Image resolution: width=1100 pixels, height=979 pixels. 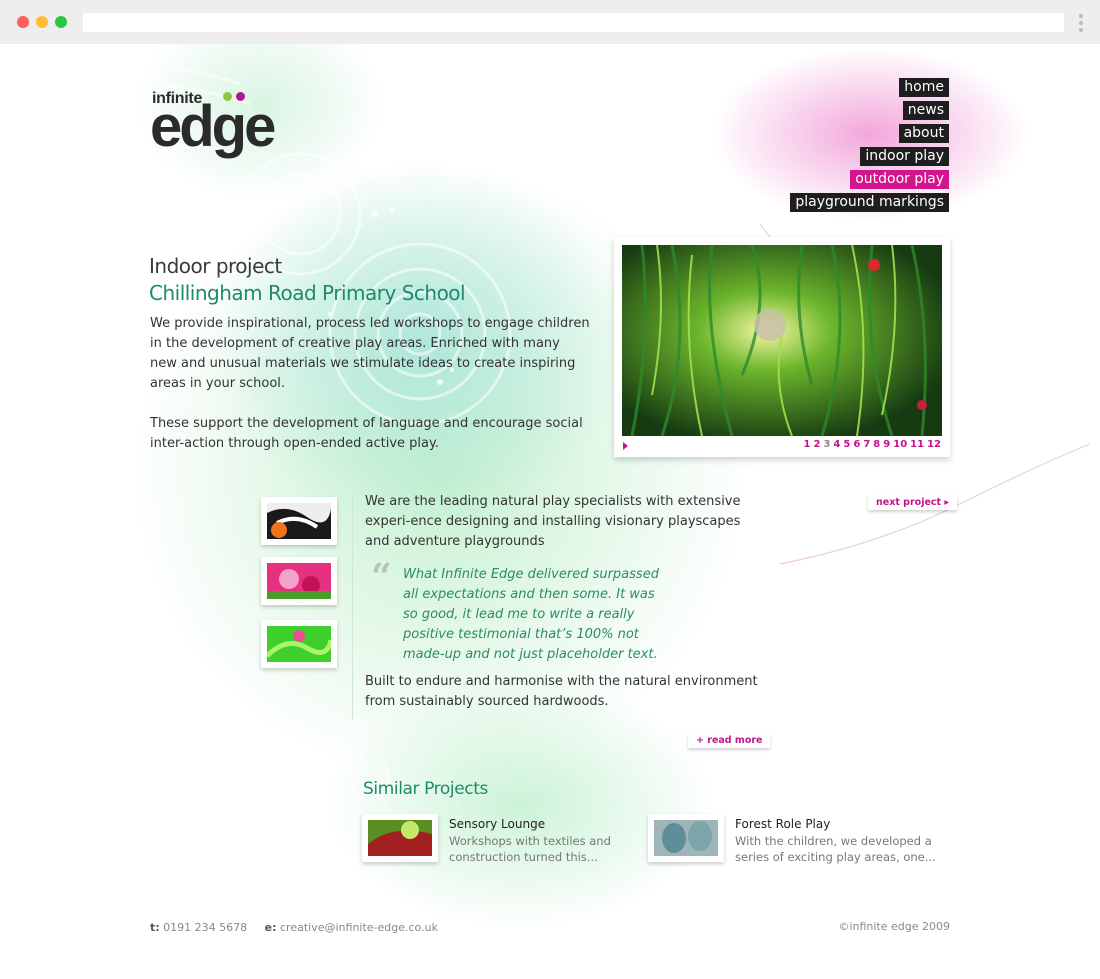 What do you see at coordinates (381, 577) in the screenshot?
I see `quote-icon: “` at bounding box center [381, 577].